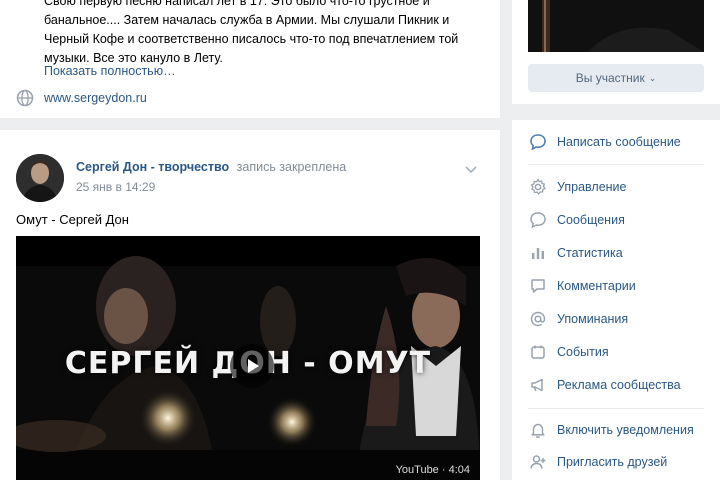 This screenshot has width=720, height=480. Describe the element at coordinates (538, 319) in the screenshot. I see `mention-icon` at that location.